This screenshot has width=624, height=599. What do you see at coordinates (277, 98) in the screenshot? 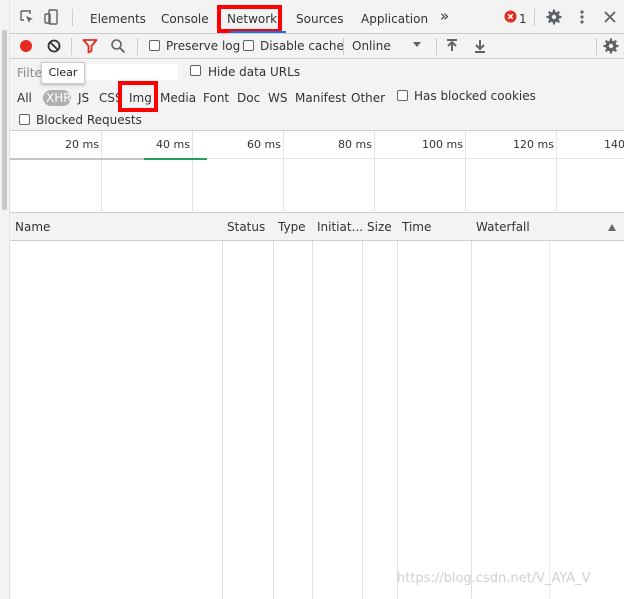
I see `type-filter-ws: WS` at bounding box center [277, 98].